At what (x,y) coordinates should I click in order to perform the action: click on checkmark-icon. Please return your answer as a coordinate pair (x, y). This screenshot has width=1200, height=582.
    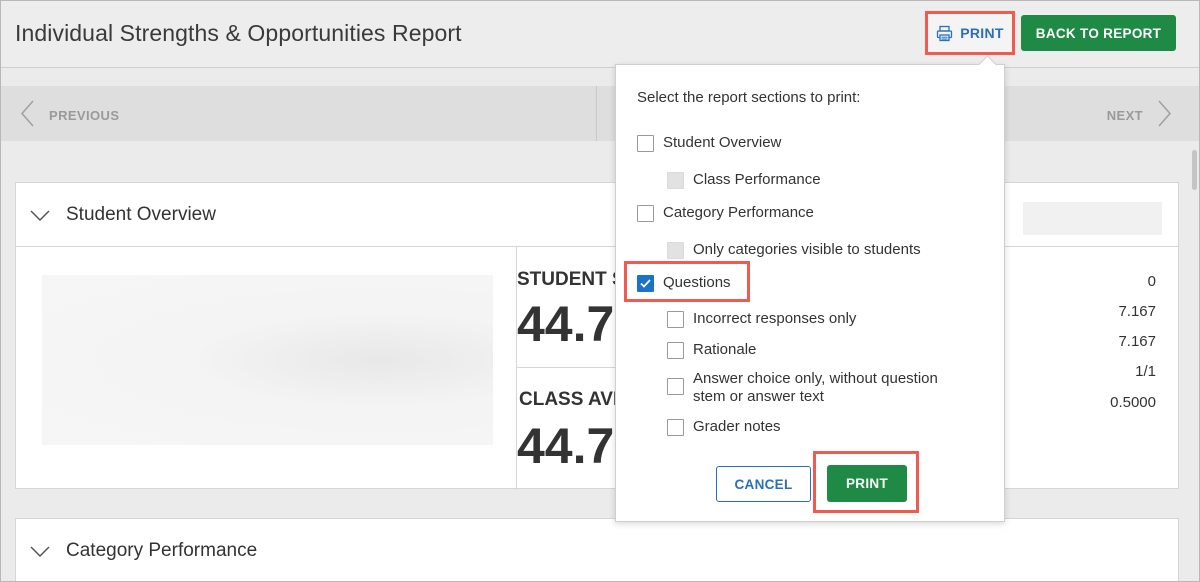
    Looking at the image, I should click on (645, 283).